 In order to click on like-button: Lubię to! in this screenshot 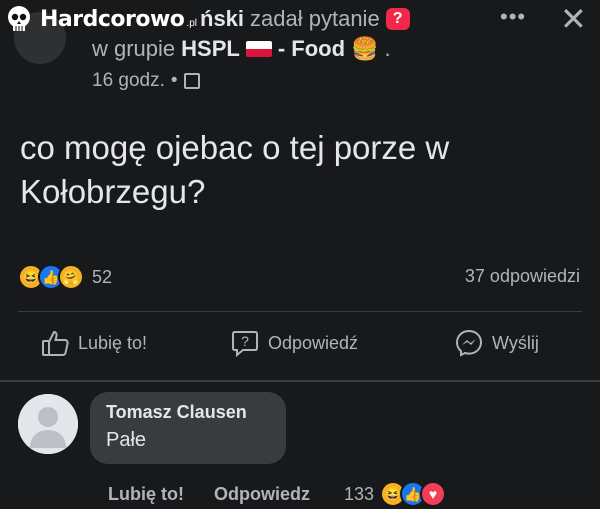, I will do `click(93, 343)`.